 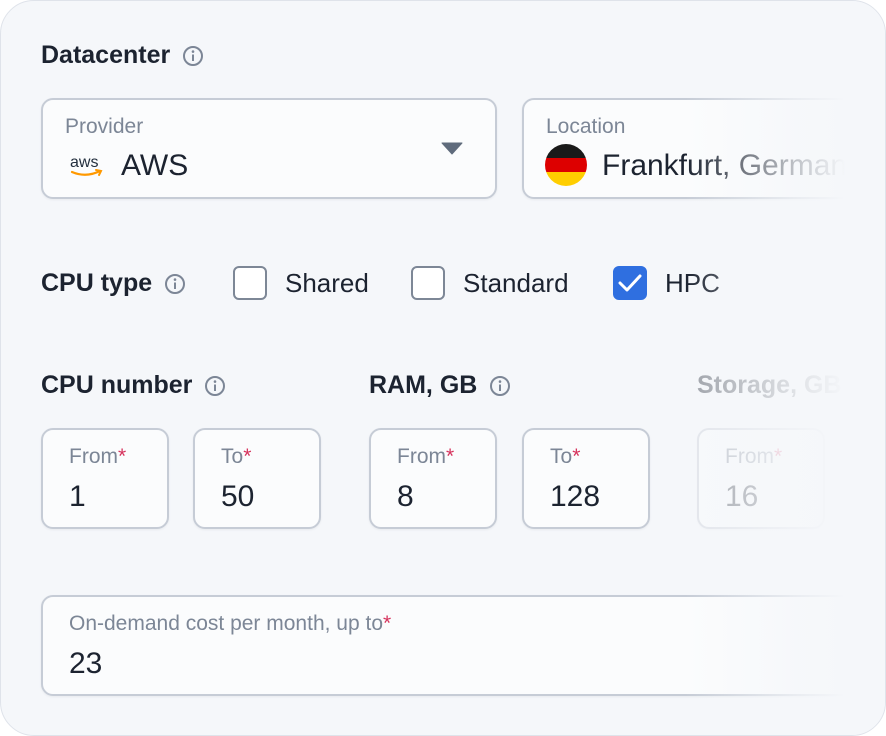 What do you see at coordinates (566, 165) in the screenshot?
I see `germany-flag-icon` at bounding box center [566, 165].